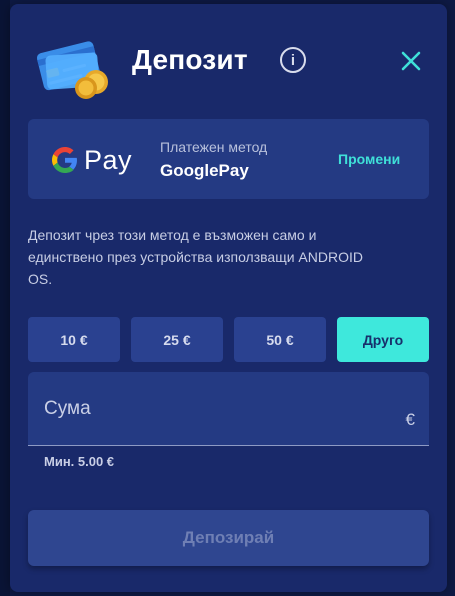 Image resolution: width=455 pixels, height=596 pixels. What do you see at coordinates (190, 59) in the screenshot?
I see `modal-title: Депозит` at bounding box center [190, 59].